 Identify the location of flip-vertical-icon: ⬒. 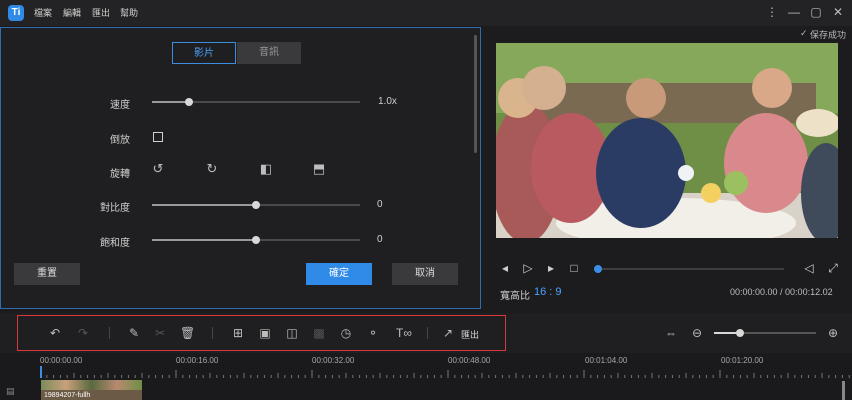
(319, 169).